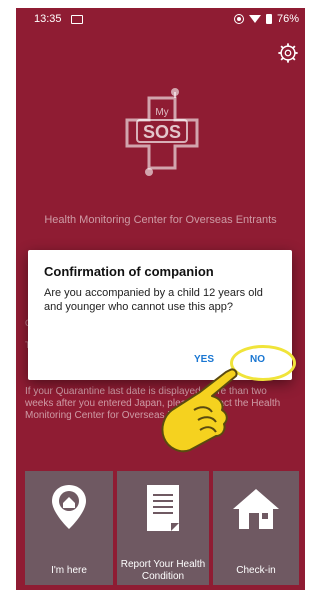  What do you see at coordinates (129, 271) in the screenshot?
I see `dialog-title: Confirmation of companion` at bounding box center [129, 271].